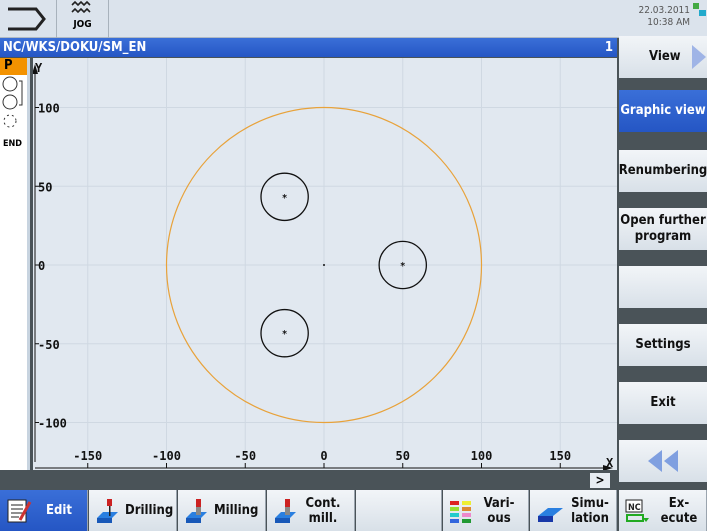  Describe the element at coordinates (663, 171) in the screenshot. I see `softkey-renumbering: Renumbering` at that location.